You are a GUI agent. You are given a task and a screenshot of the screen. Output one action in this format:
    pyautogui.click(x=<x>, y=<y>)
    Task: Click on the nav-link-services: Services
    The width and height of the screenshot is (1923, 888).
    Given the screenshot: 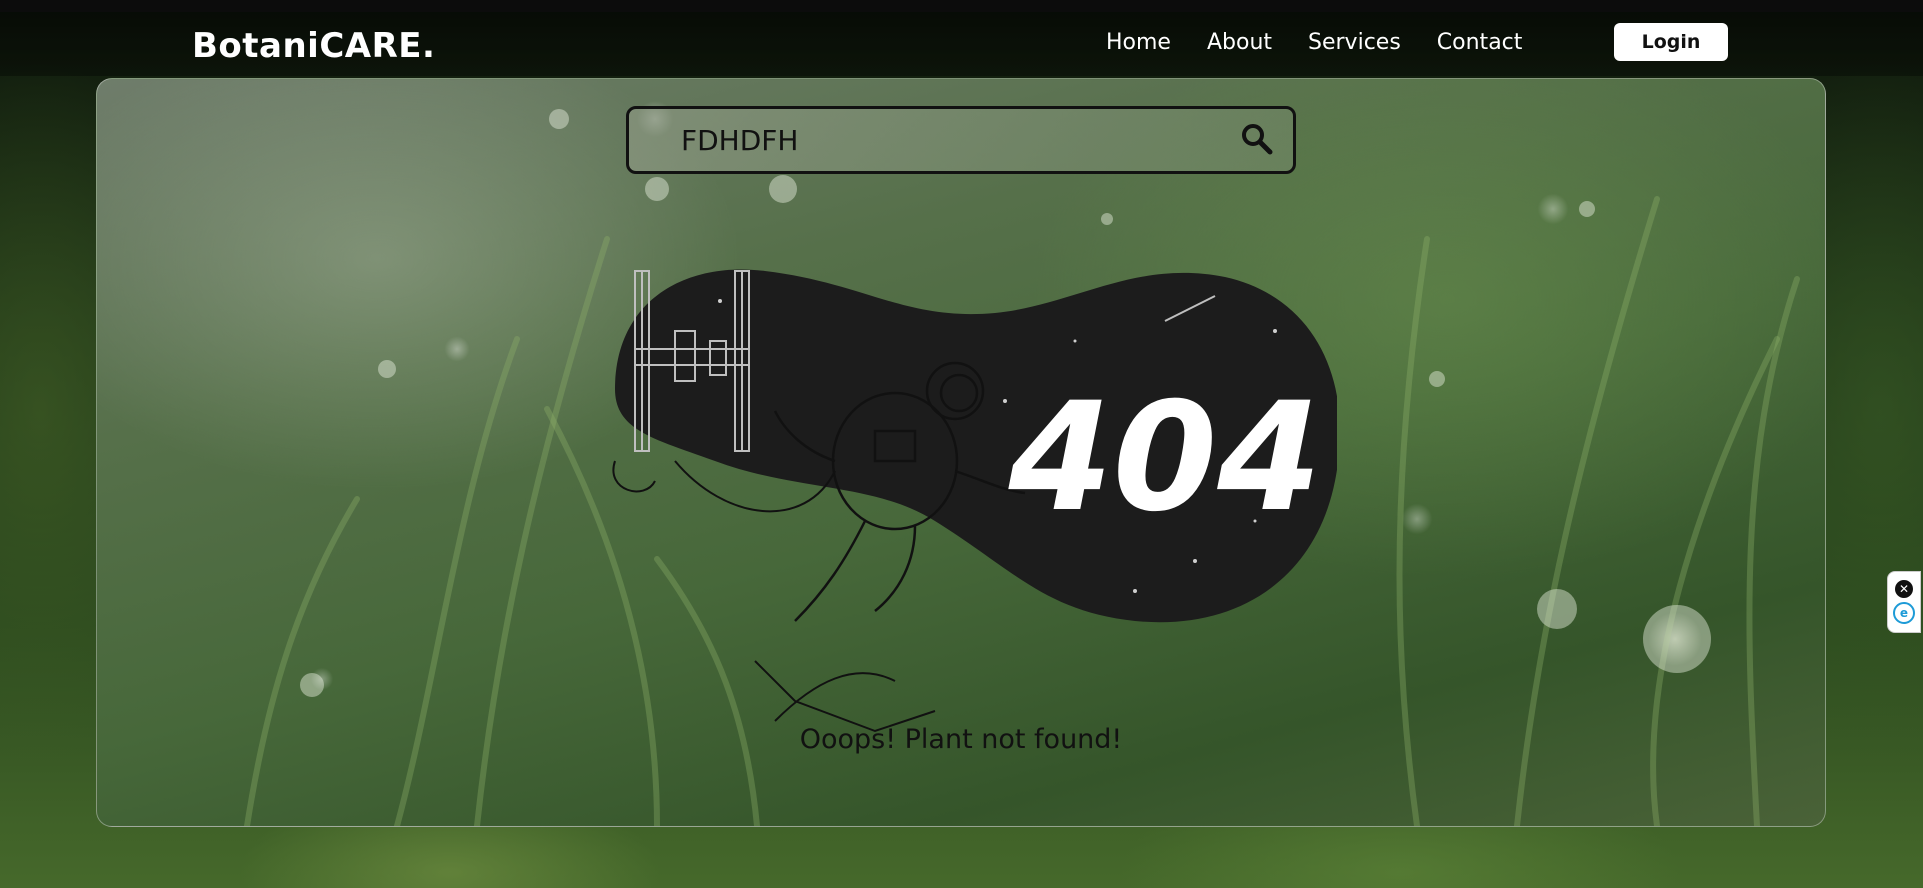 What is the action you would take?
    pyautogui.click(x=1354, y=42)
    